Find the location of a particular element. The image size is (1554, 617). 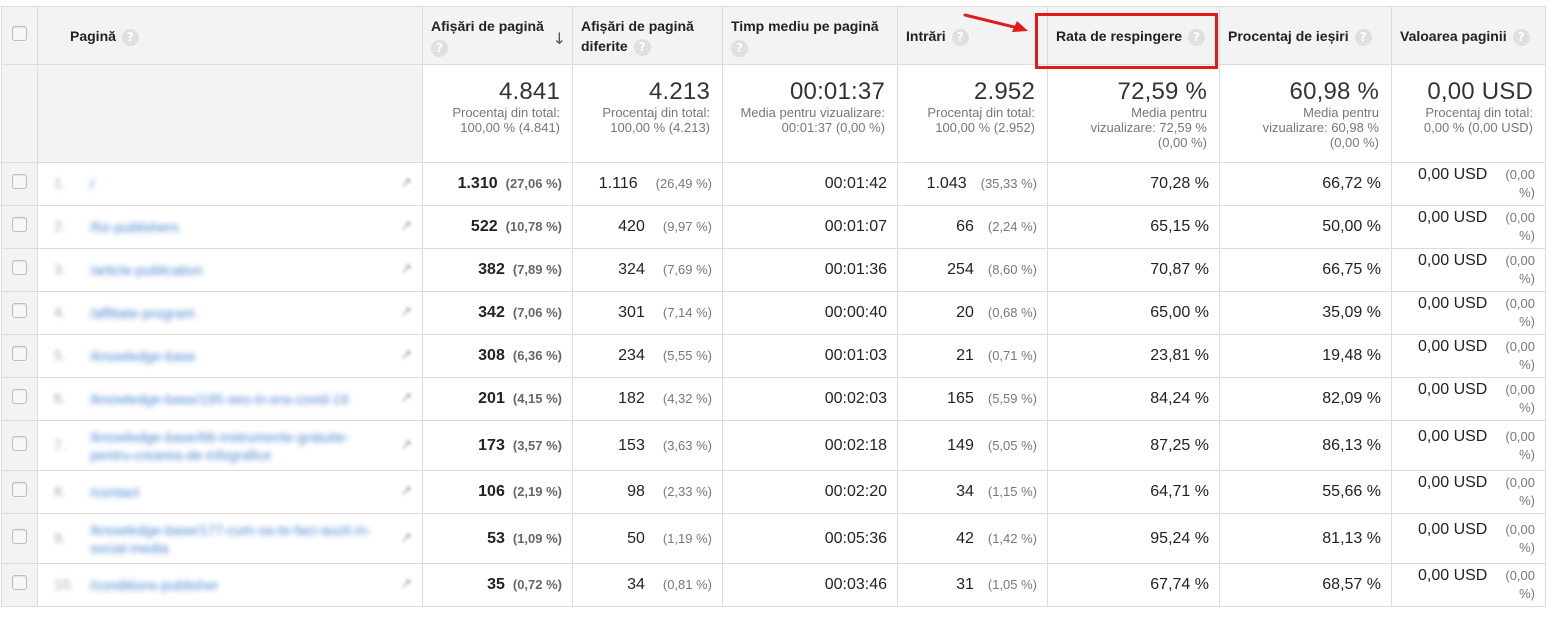

page-link: / is located at coordinates (92, 184).